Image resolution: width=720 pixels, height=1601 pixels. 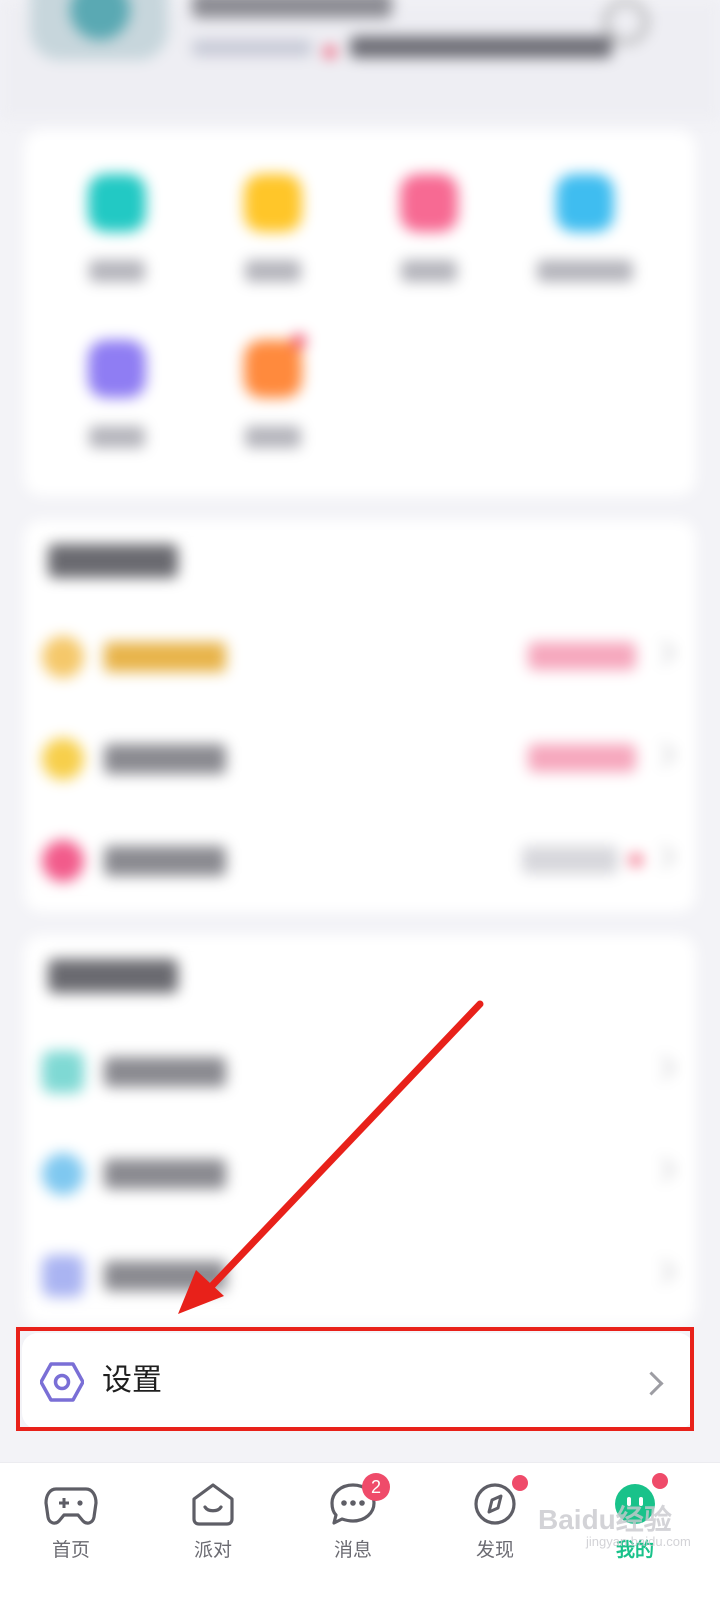 I want to click on profile-icon, so click(x=635, y=1504).